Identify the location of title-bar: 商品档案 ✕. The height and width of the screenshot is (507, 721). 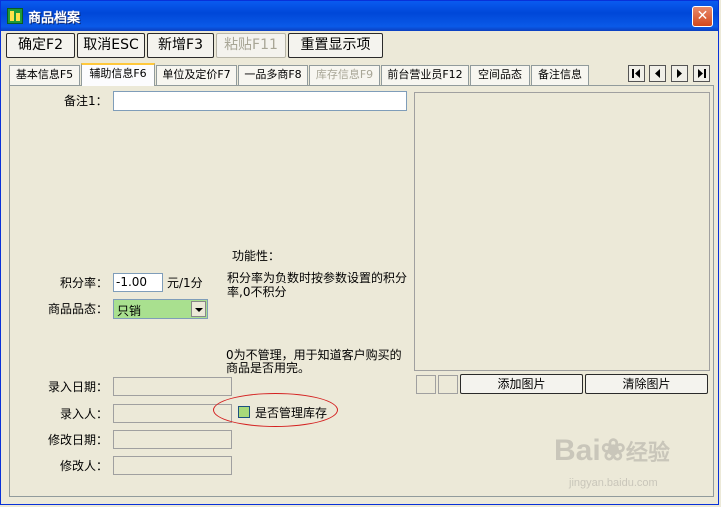
(359, 16).